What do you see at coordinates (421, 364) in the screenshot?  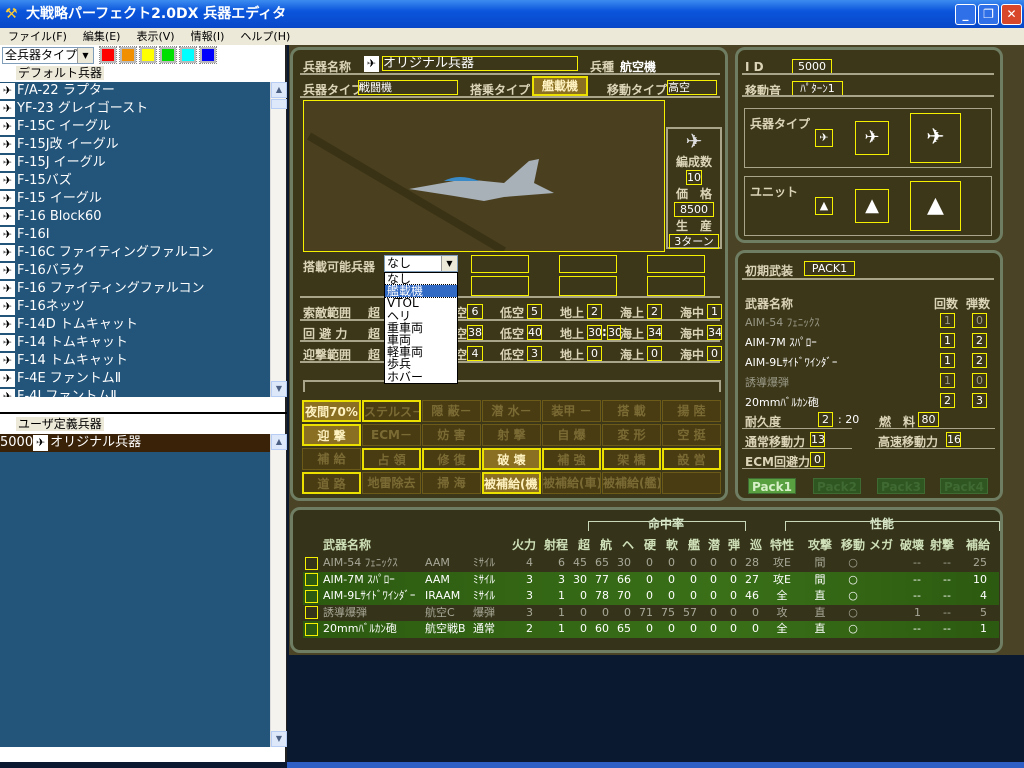 I see `dropdown-option: 歩兵` at bounding box center [421, 364].